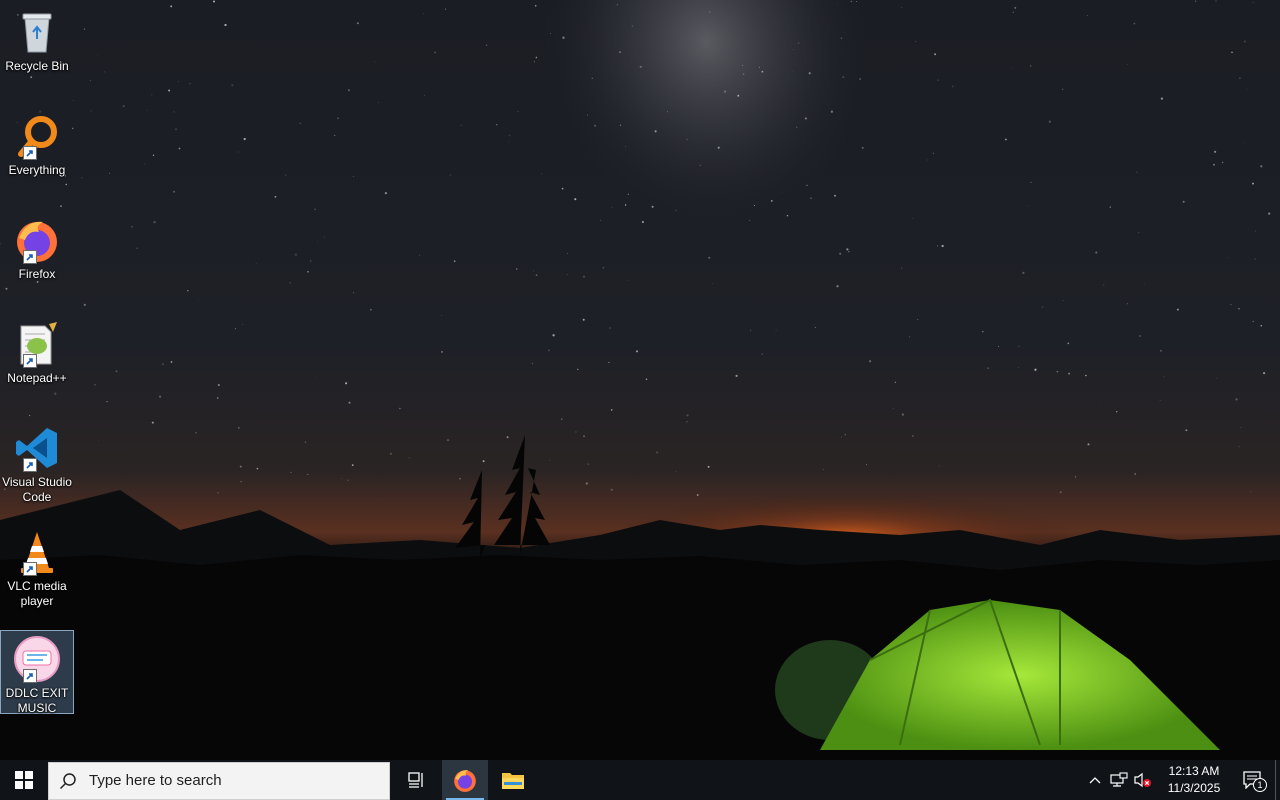 The height and width of the screenshot is (800, 1280). What do you see at coordinates (1277, 780) in the screenshot?
I see `show-desktop-button` at bounding box center [1277, 780].